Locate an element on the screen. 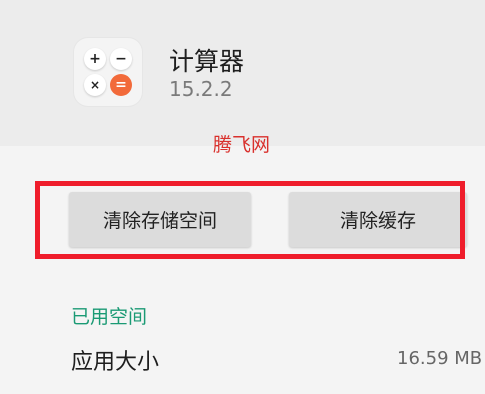 This screenshot has height=394, width=485. storage-section-title: 已用空间 is located at coordinates (109, 317).